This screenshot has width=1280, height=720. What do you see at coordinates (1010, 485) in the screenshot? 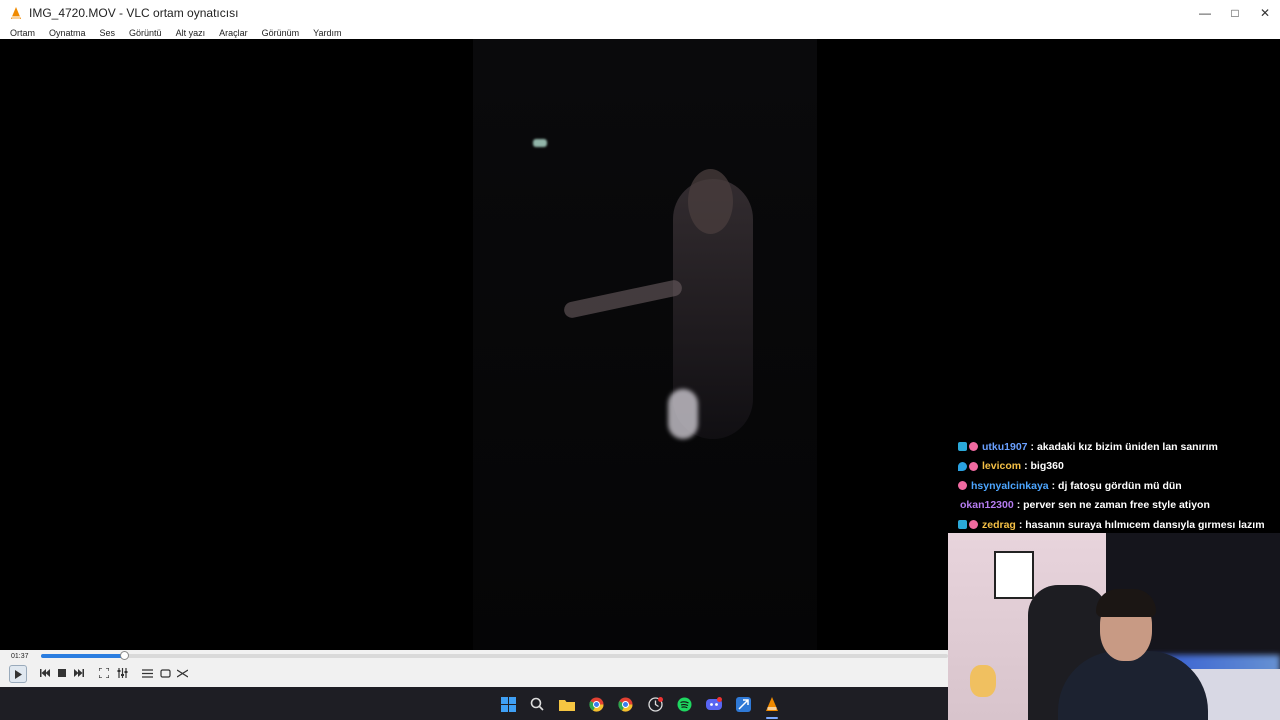
I see `chat-username: hsynyalcinkaya` at bounding box center [1010, 485].